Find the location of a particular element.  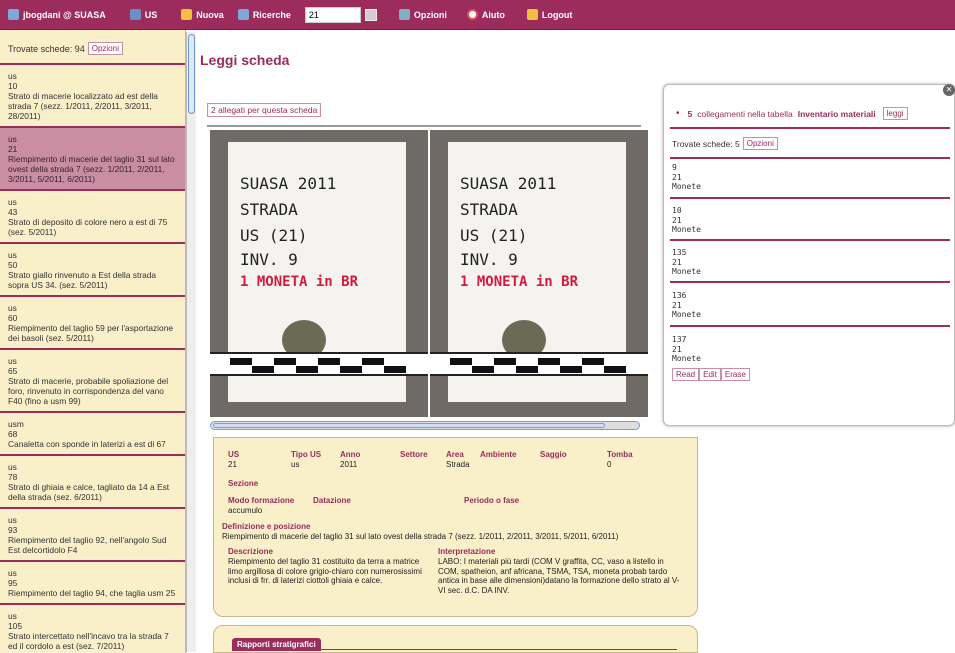

links-count: 5 is located at coordinates (690, 113).